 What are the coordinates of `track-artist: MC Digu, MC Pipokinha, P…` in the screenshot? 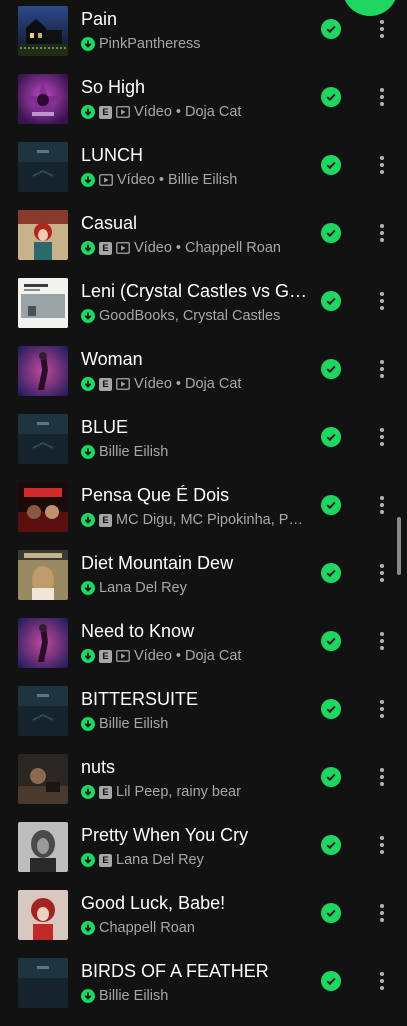 It's located at (209, 520).